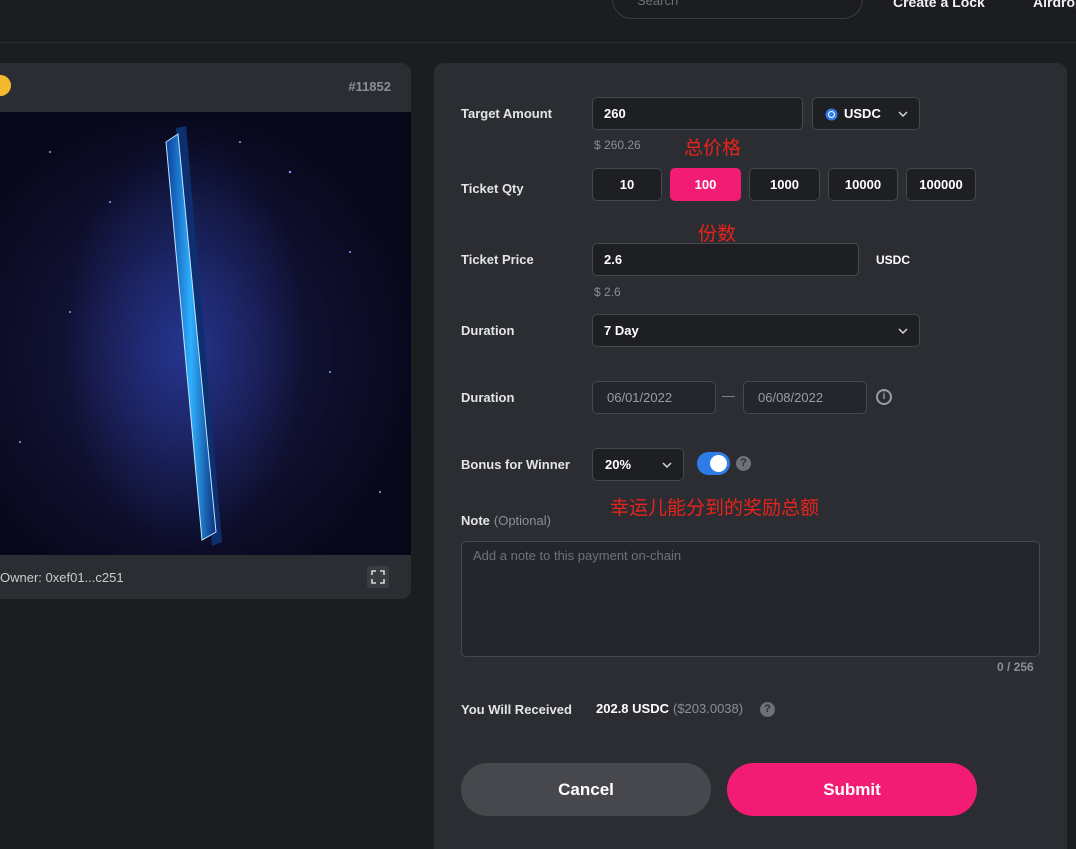 This screenshot has width=1076, height=849. What do you see at coordinates (713, 148) in the screenshot?
I see `annotation-total-price: 总价格` at bounding box center [713, 148].